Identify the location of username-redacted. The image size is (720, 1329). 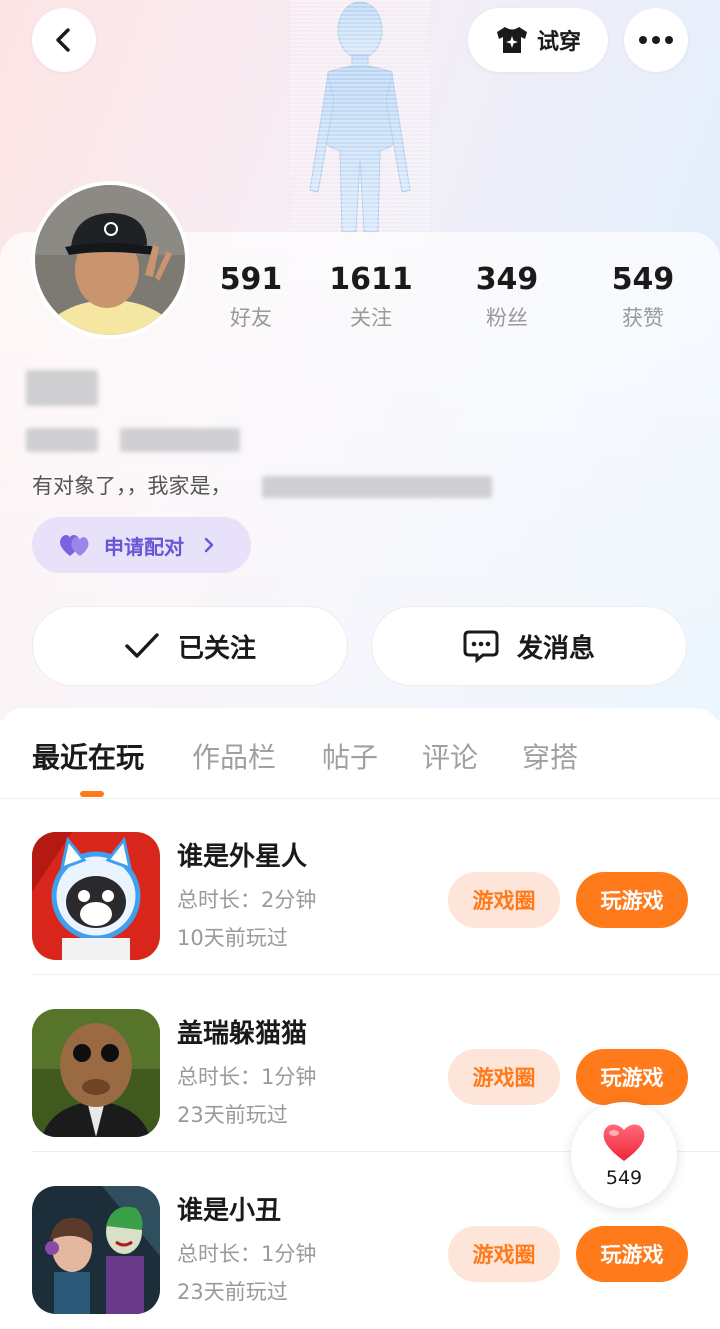
(62, 388).